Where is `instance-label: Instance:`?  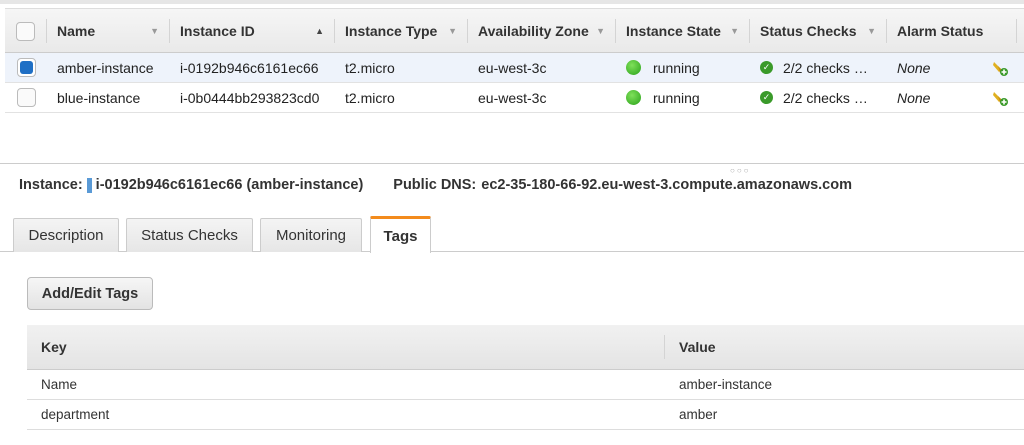
instance-label: Instance: is located at coordinates (51, 185).